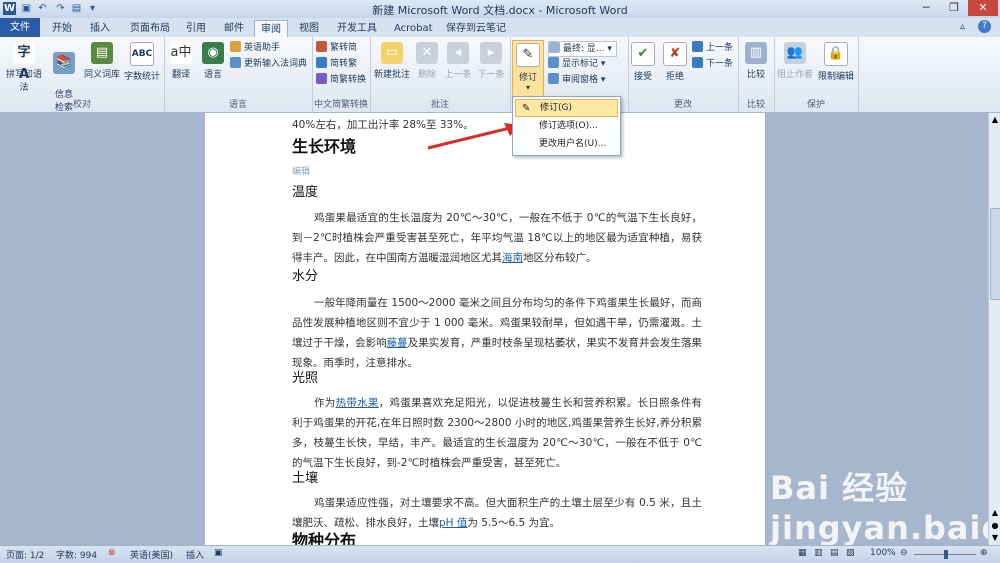 The image size is (1000, 563). Describe the element at coordinates (24, 62) in the screenshot. I see `spelling-icon: 字A` at that location.